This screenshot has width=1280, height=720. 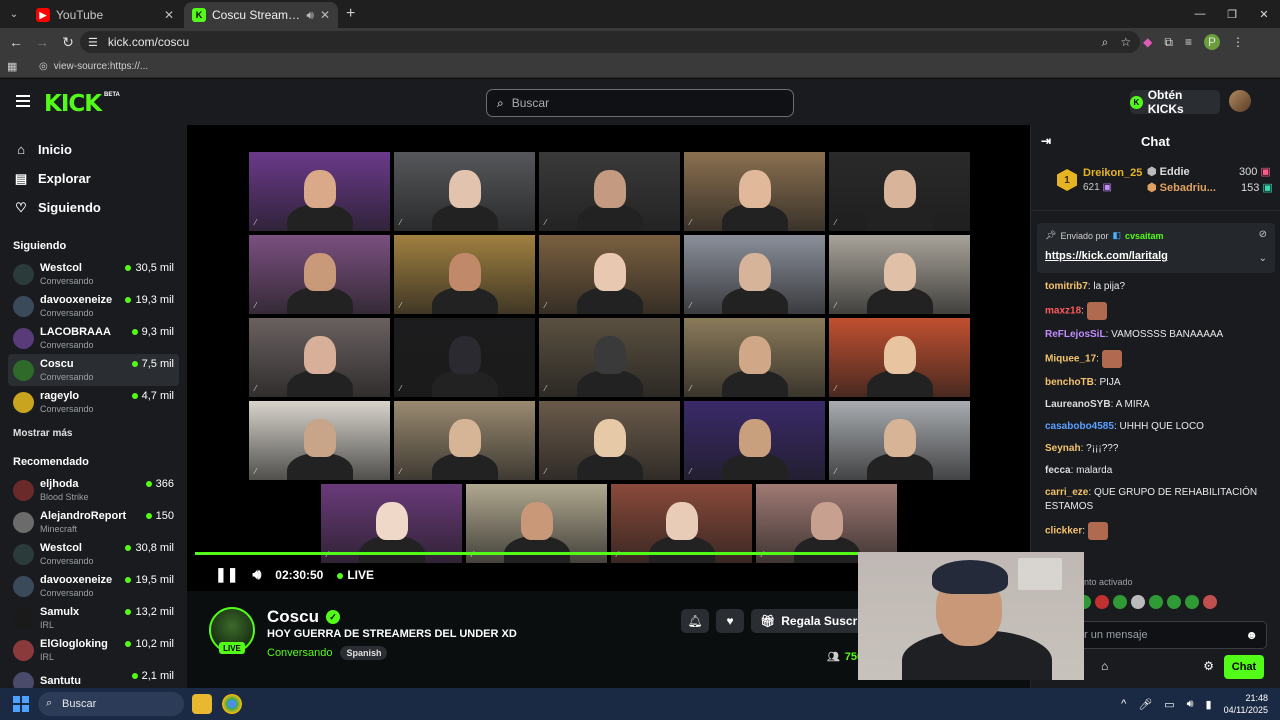 I want to click on chat-username: clickker, so click(x=1063, y=531).